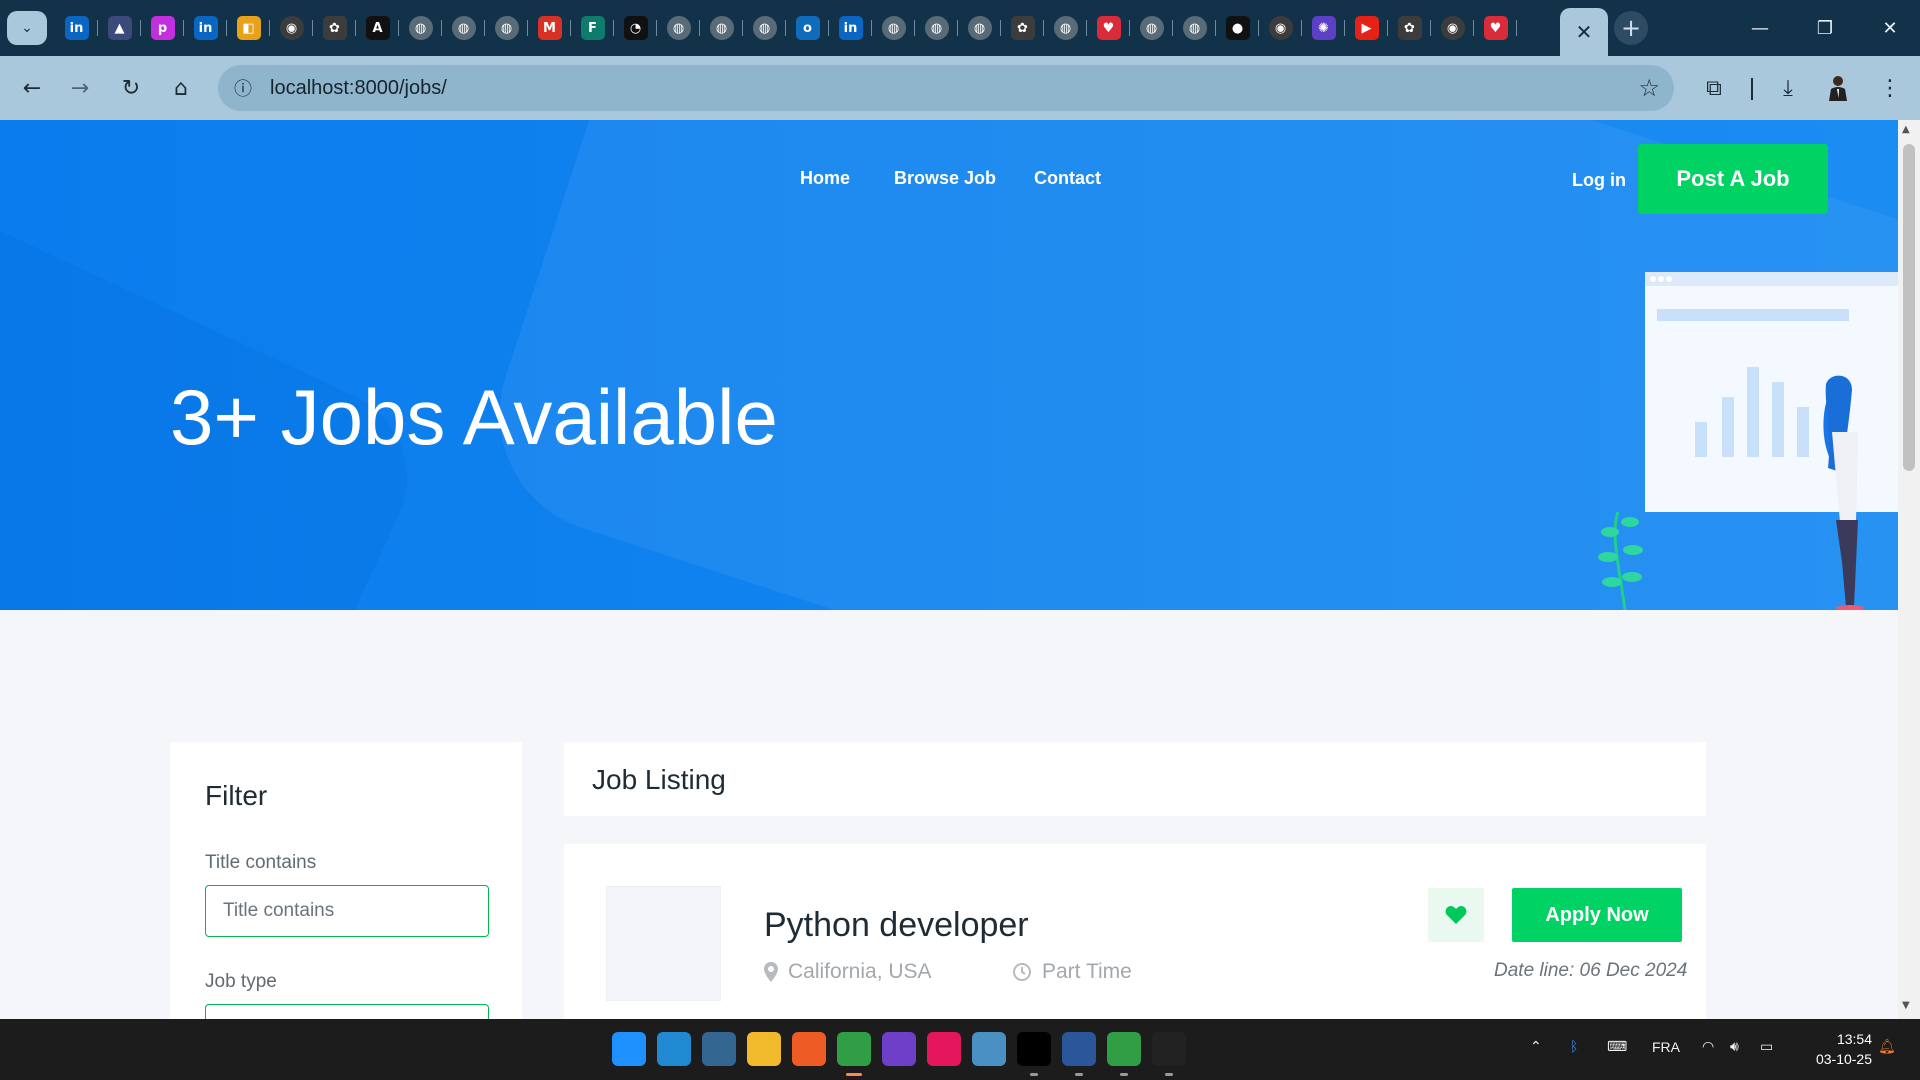 The image size is (1920, 1080). I want to click on nav-browse-job-link: Browse Job, so click(945, 178).